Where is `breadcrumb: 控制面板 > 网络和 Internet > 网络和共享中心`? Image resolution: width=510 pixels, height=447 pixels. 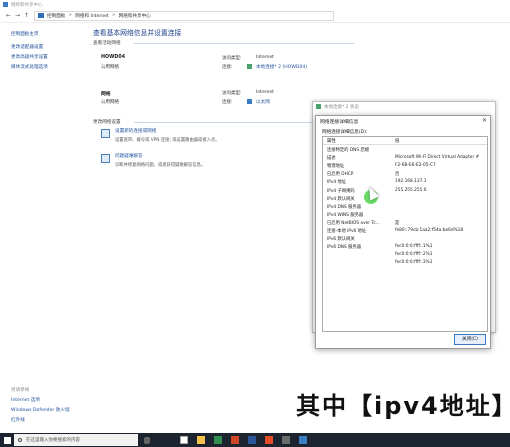 breadcrumb: 控制面板 > 网络和 Internet > 网络和共享中心 is located at coordinates (184, 15).